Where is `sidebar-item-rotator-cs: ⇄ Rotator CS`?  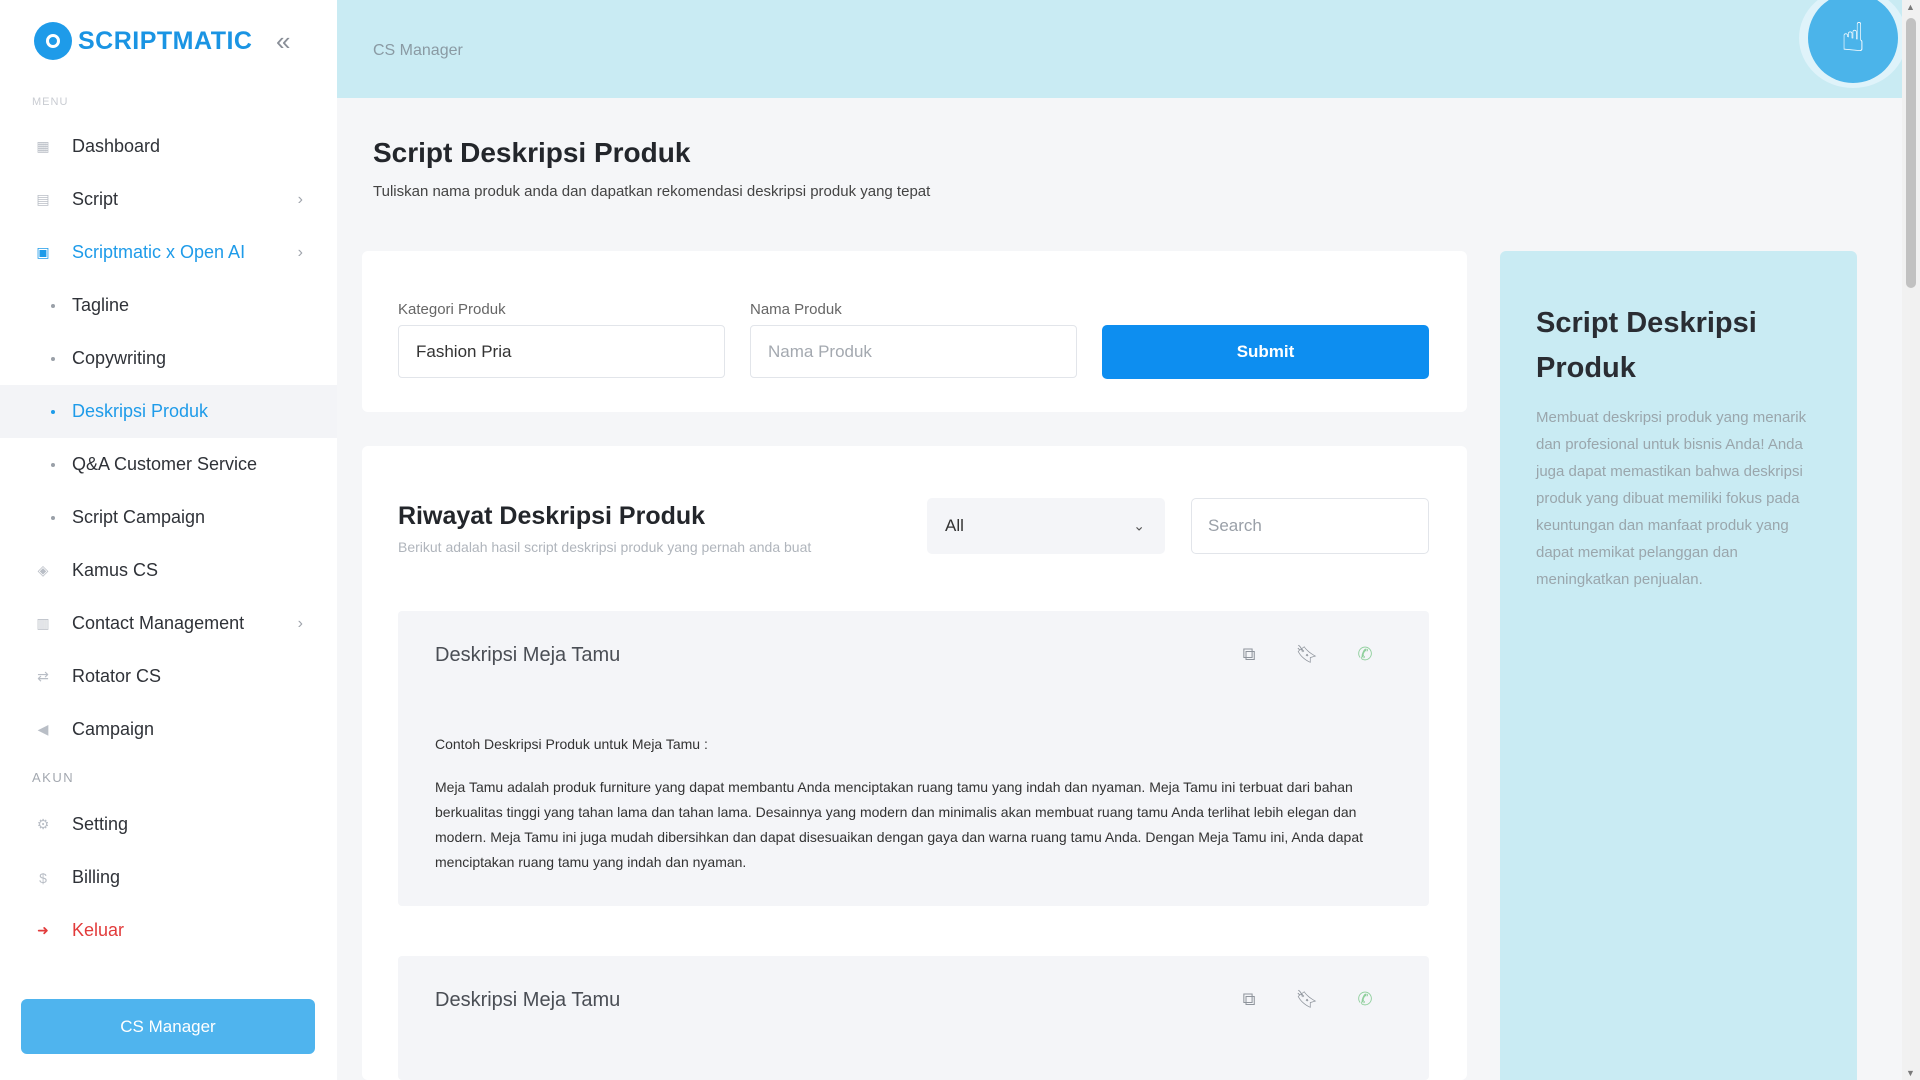
sidebar-item-rotator-cs: ⇄ Rotator CS is located at coordinates (168, 676).